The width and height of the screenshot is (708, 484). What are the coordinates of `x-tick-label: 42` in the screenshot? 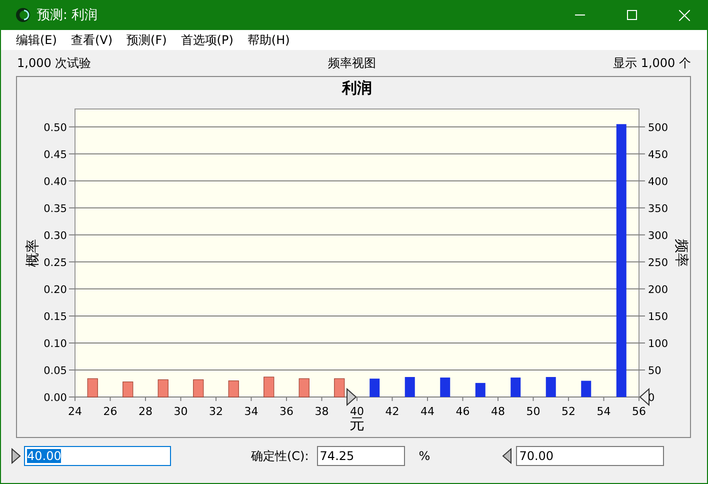 It's located at (392, 411).